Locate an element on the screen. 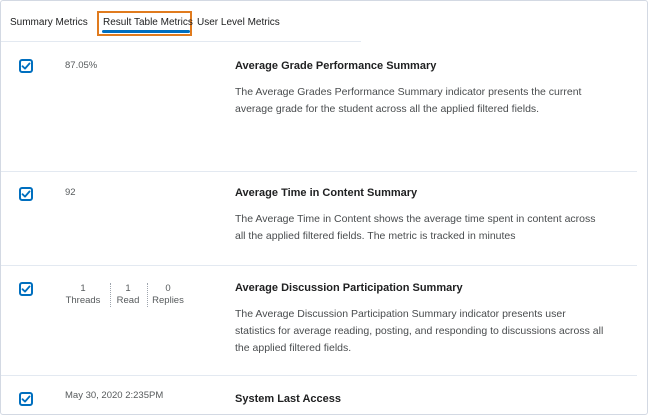 This screenshot has height=415, width=648. stat-label: Threads is located at coordinates (83, 300).